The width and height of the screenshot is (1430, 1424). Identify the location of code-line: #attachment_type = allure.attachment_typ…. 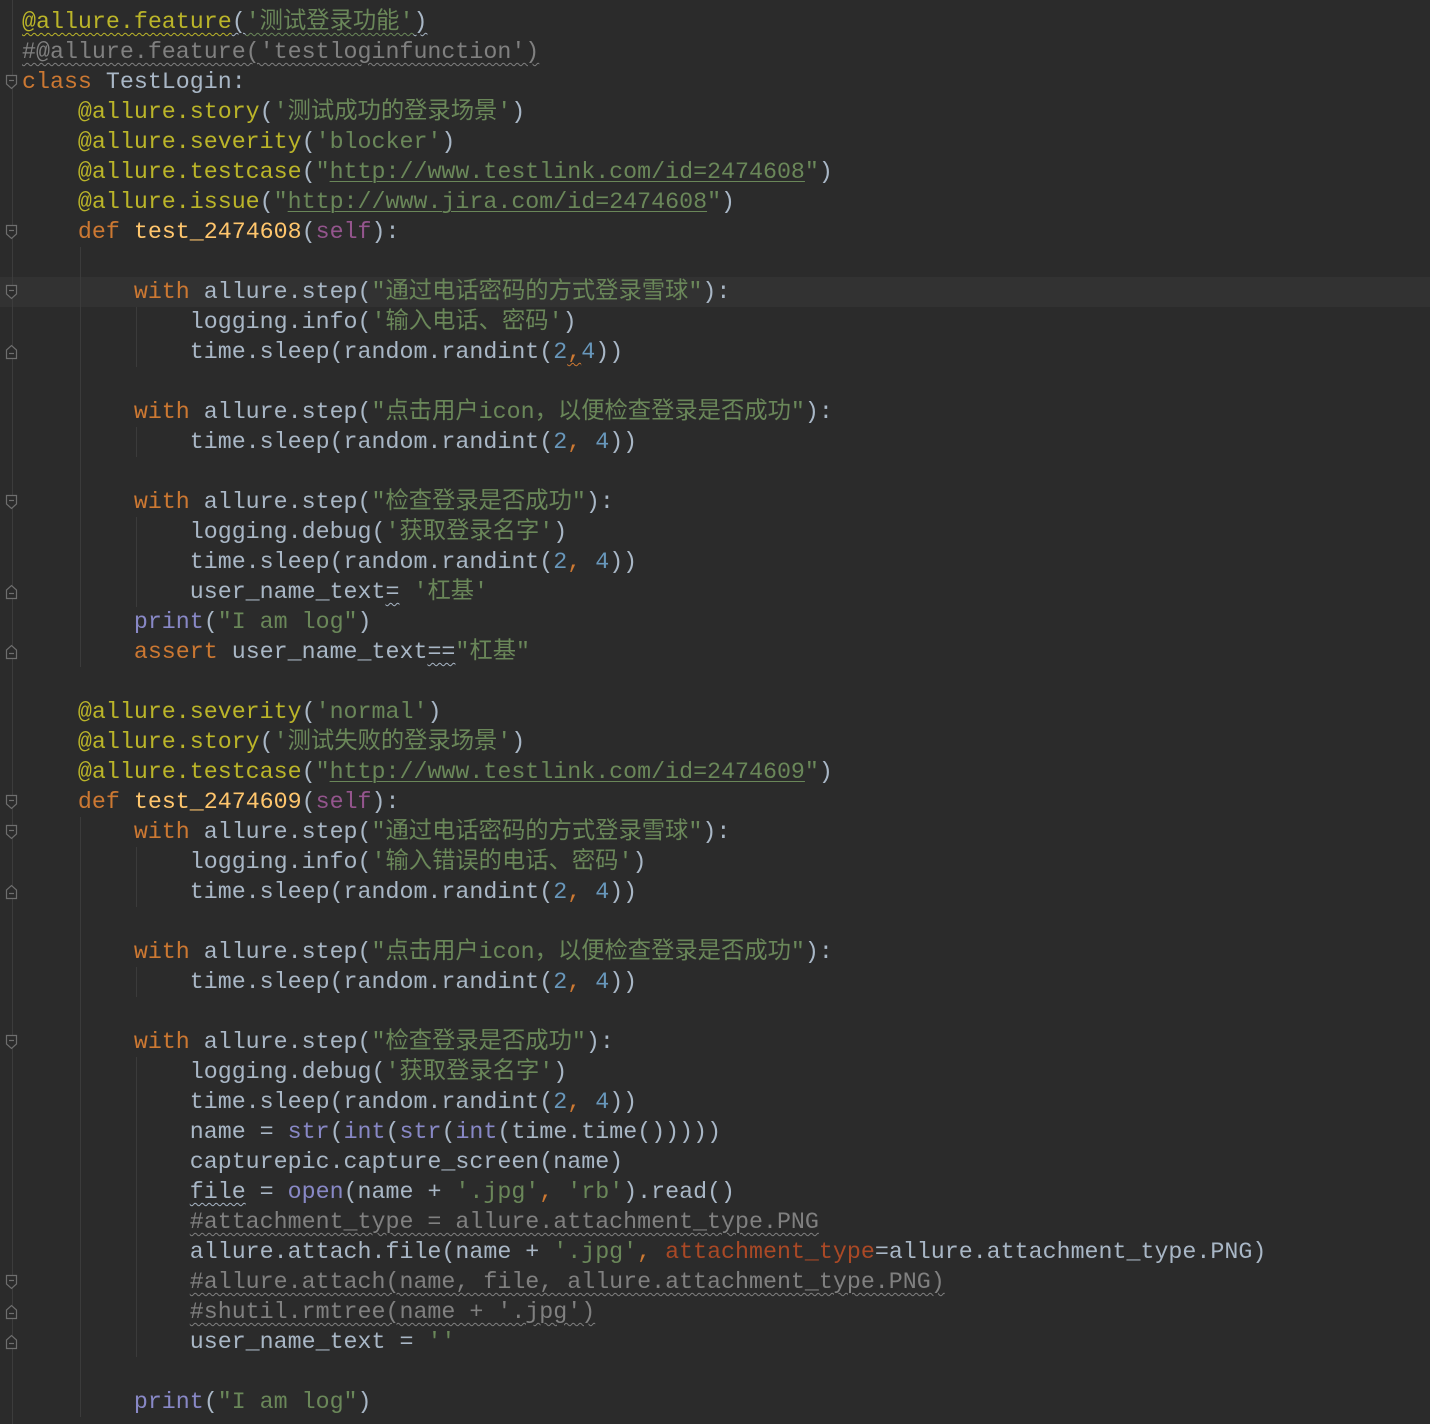
(715, 1222).